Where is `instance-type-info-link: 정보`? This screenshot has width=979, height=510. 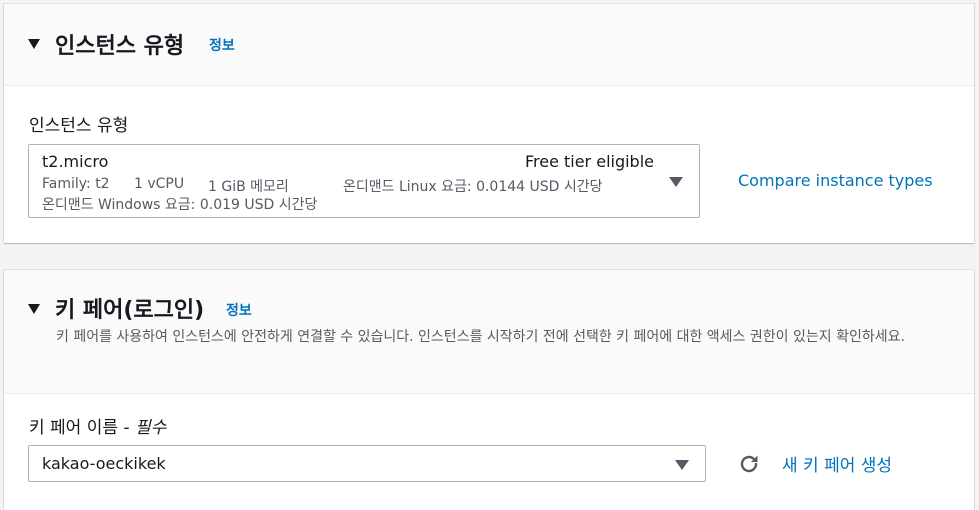 instance-type-info-link: 정보 is located at coordinates (222, 45).